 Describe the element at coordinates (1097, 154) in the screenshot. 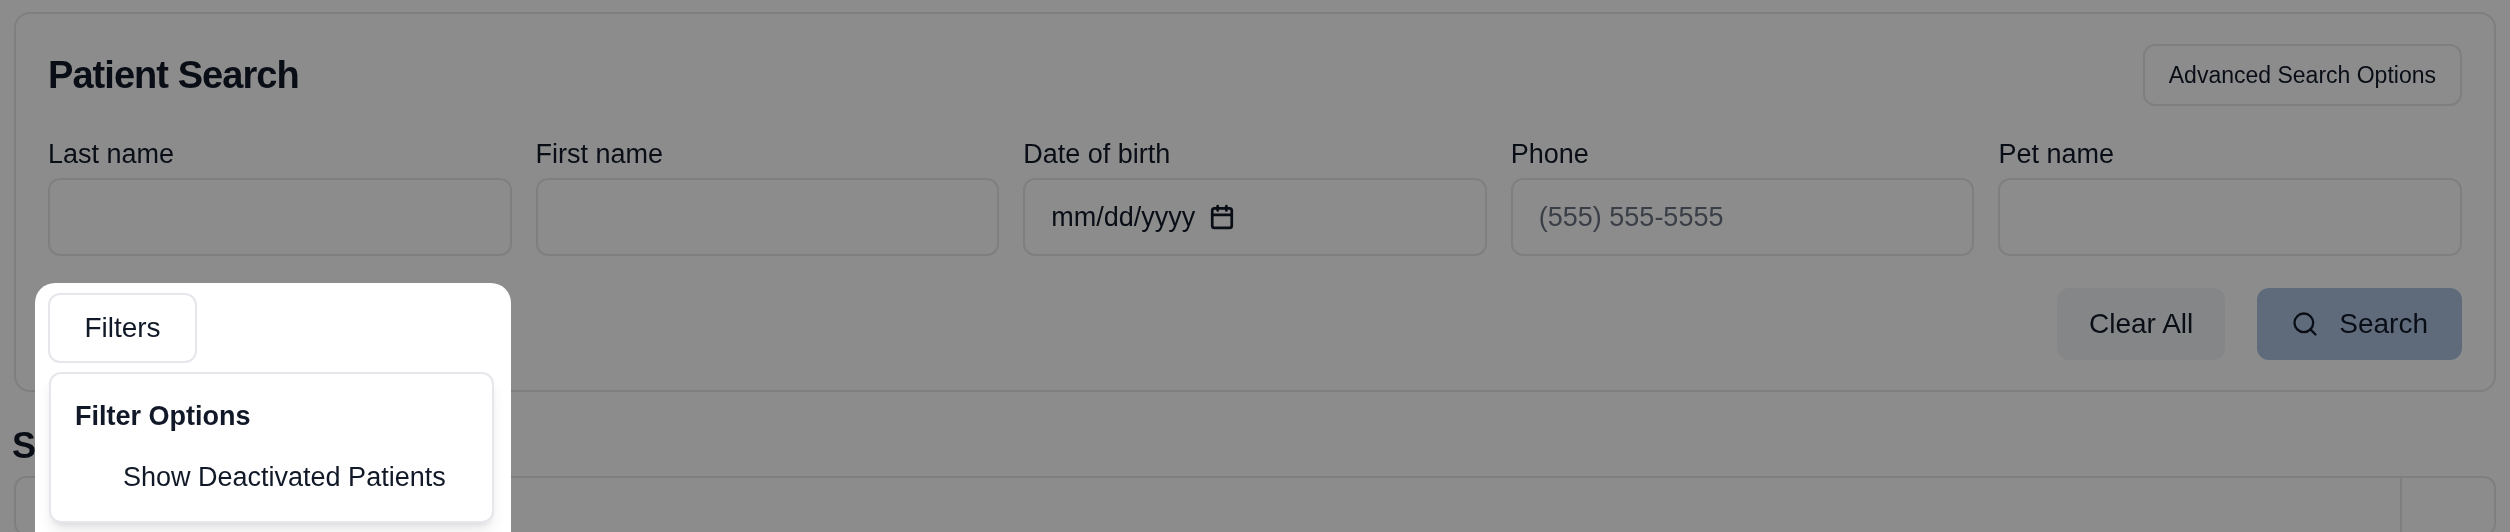

I see `field-label: Date of birth` at that location.